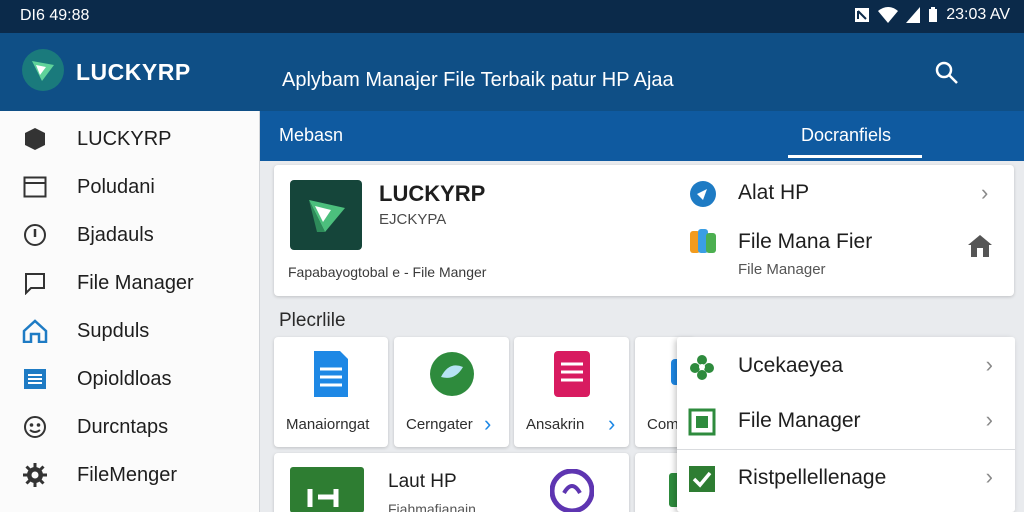 The width and height of the screenshot is (1024, 512). Describe the element at coordinates (35, 283) in the screenshot. I see `chat-bubble-icon` at that location.